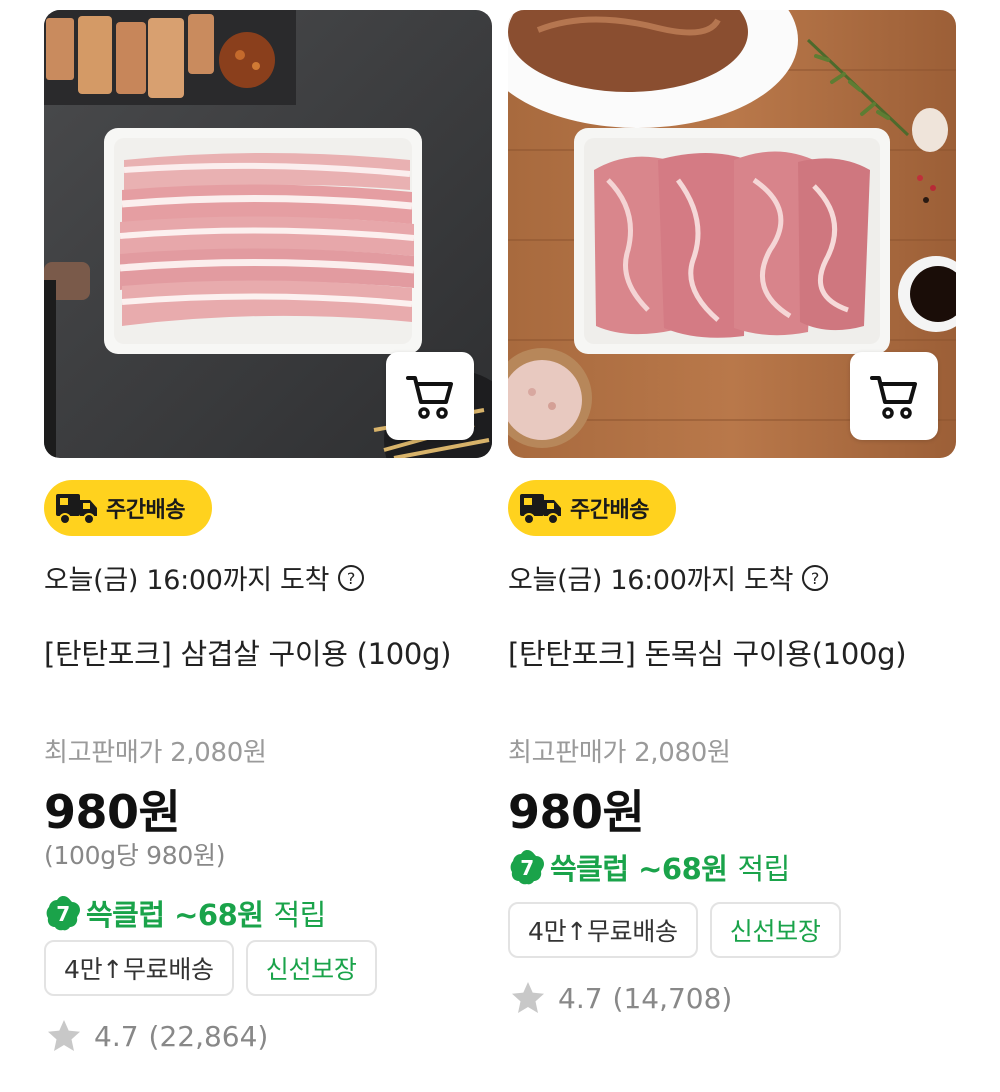 Image resolution: width=1000 pixels, height=1092 pixels. Describe the element at coordinates (208, 1036) in the screenshot. I see `review-count: (22,864)` at that location.